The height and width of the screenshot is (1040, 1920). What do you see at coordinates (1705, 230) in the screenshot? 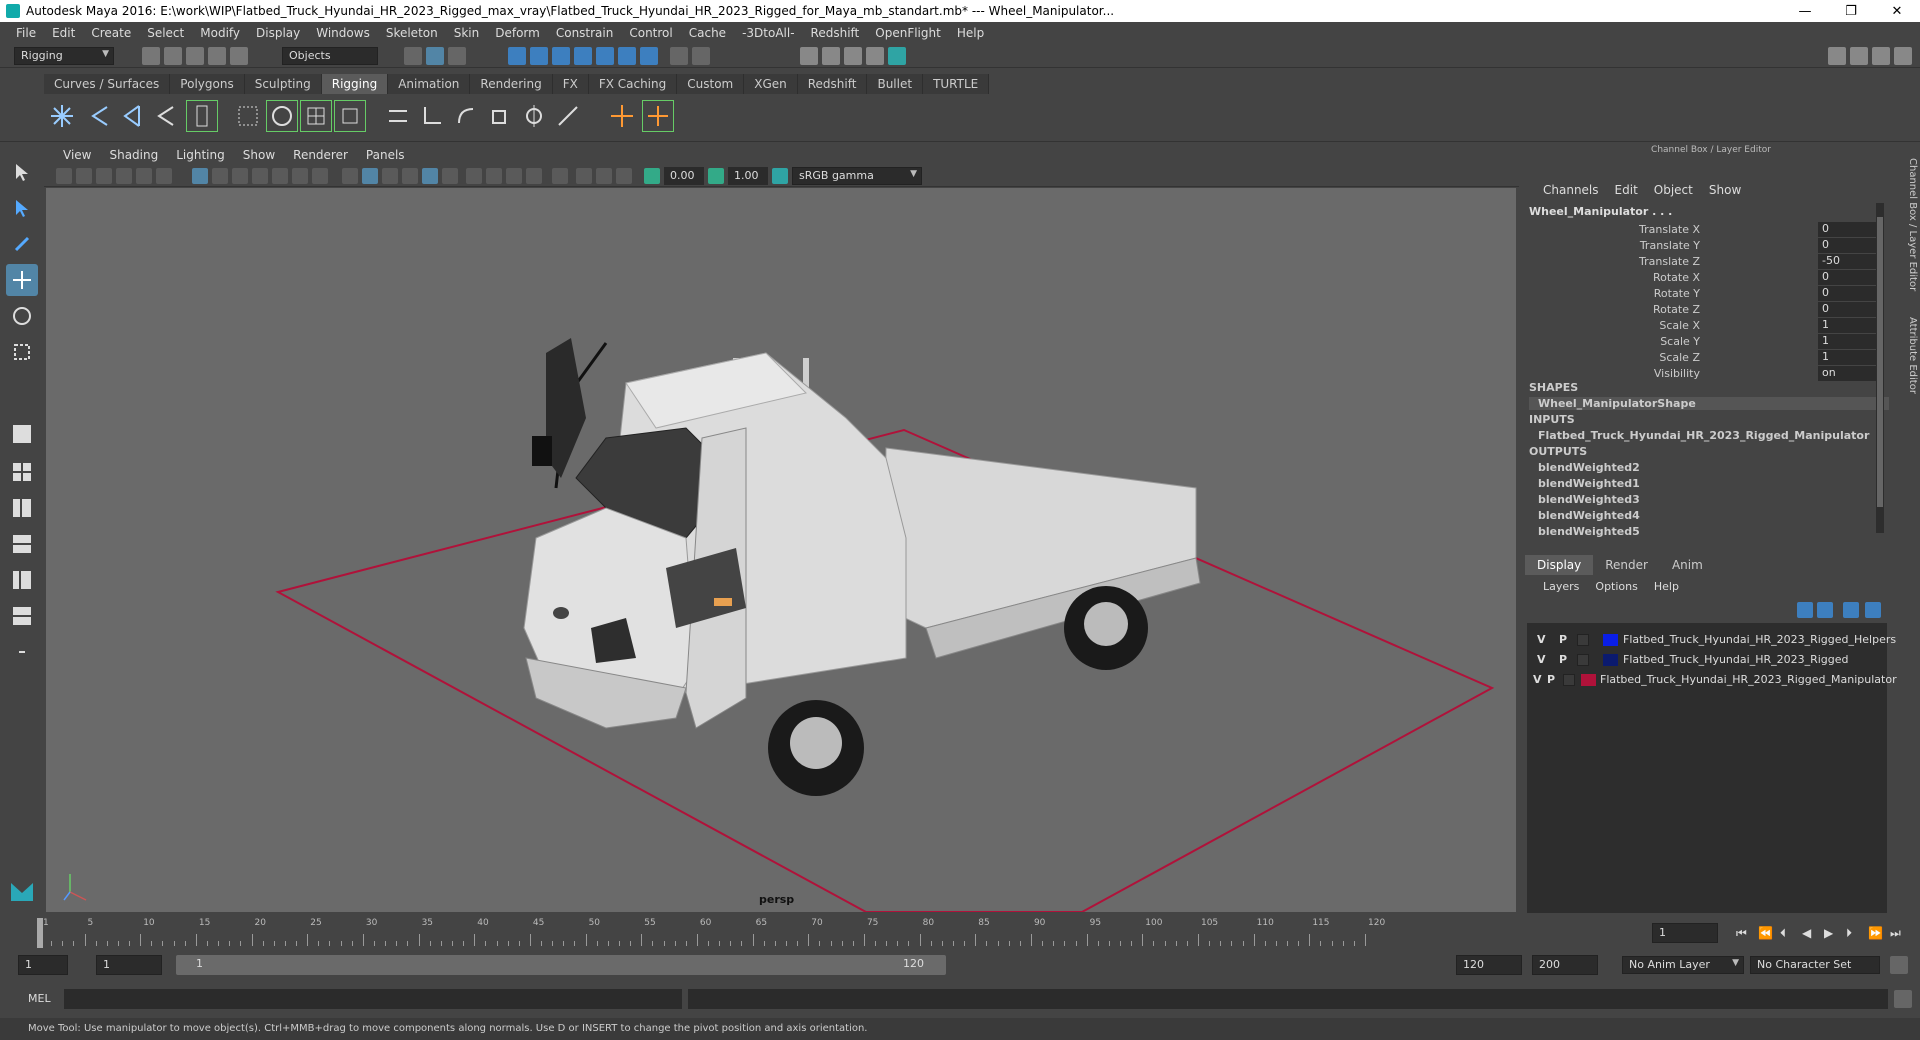
I see `attr-translate-x: Translate X 0` at bounding box center [1705, 230].